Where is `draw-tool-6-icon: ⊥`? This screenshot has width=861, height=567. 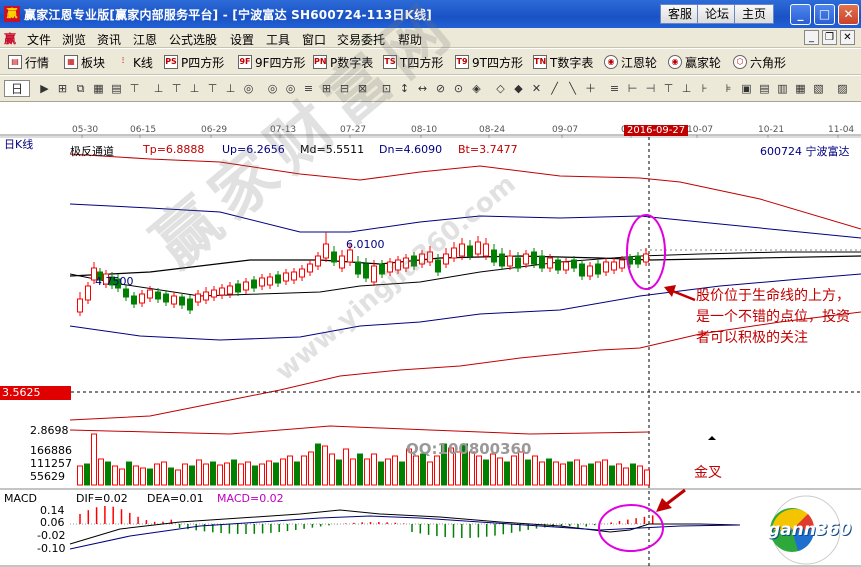
draw-tool-6-icon: ⊥ is located at coordinates (158, 88).